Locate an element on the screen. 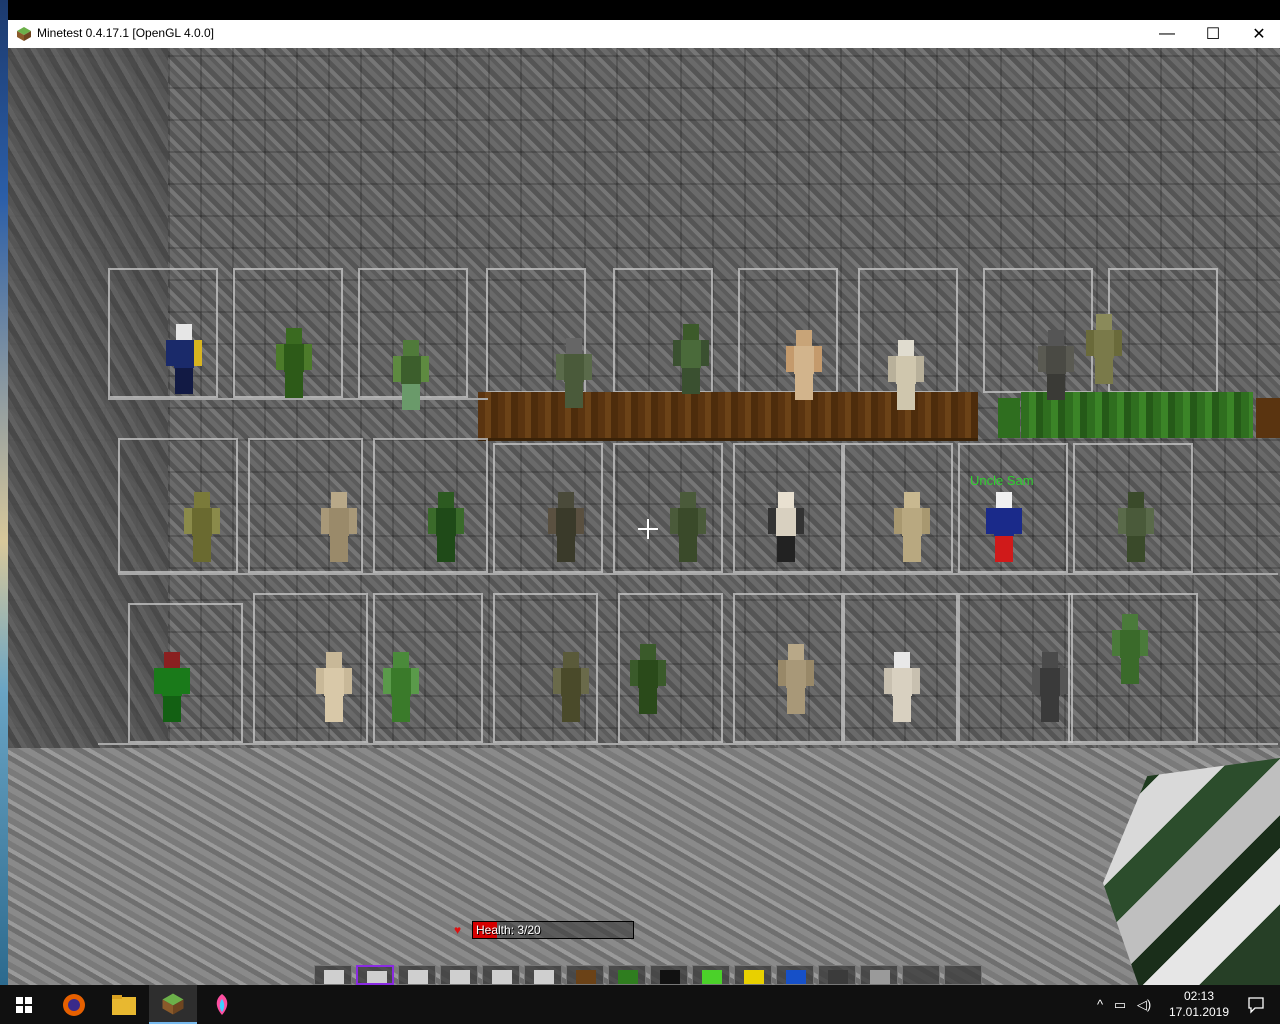  hotbar is located at coordinates (650, 975).